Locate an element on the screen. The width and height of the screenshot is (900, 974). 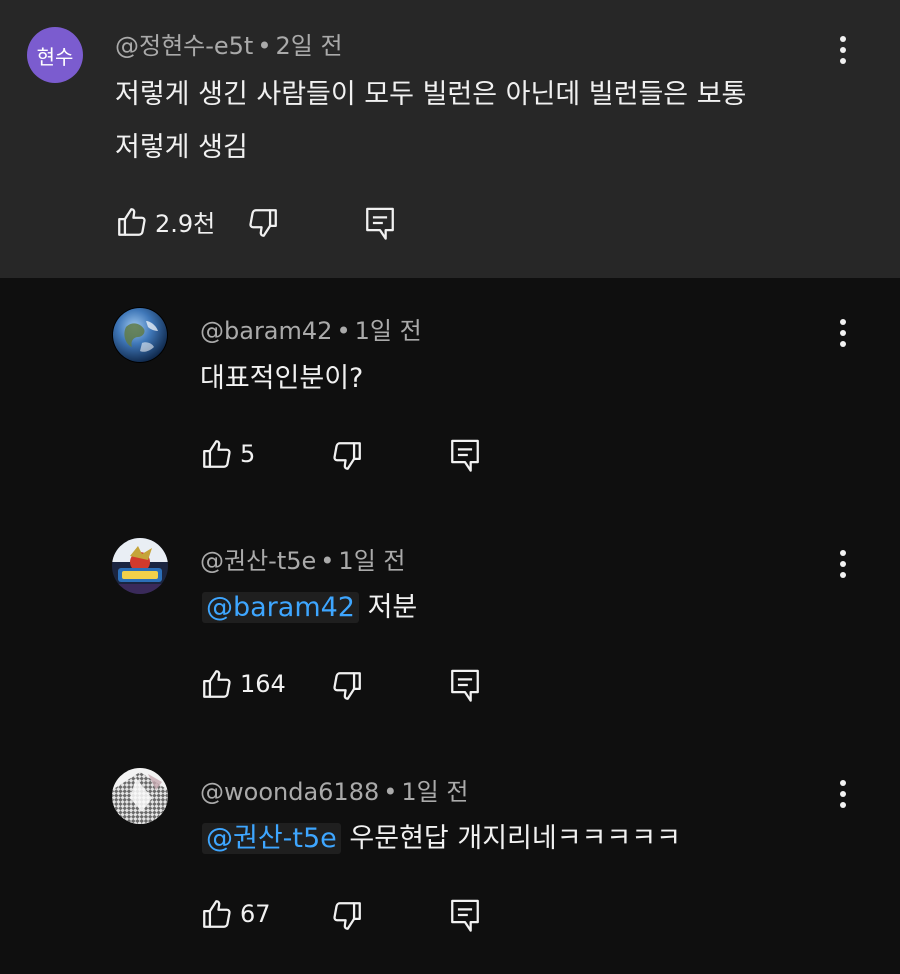
like-button: 2.9천 is located at coordinates (165, 221).